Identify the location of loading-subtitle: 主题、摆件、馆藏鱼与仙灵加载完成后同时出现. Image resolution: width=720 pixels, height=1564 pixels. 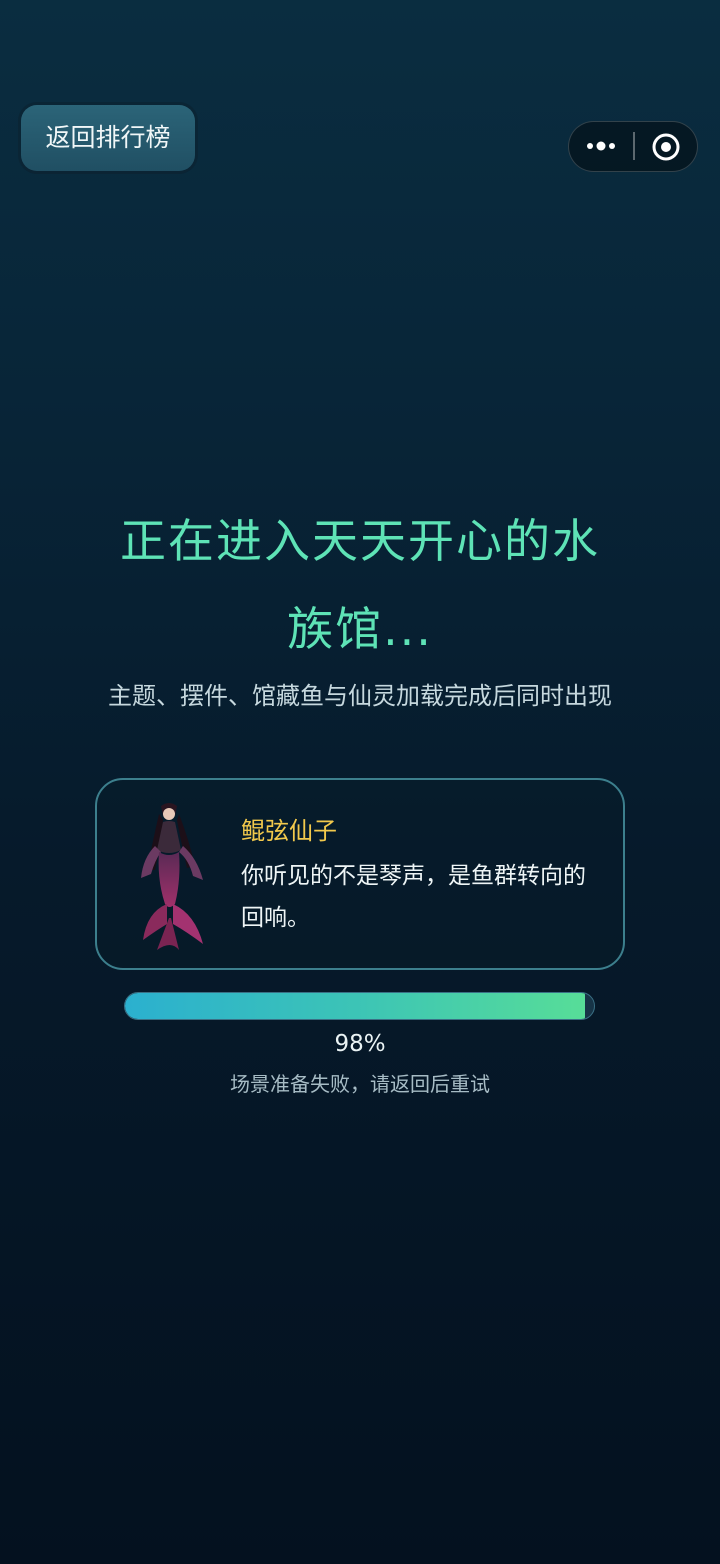
(360, 696).